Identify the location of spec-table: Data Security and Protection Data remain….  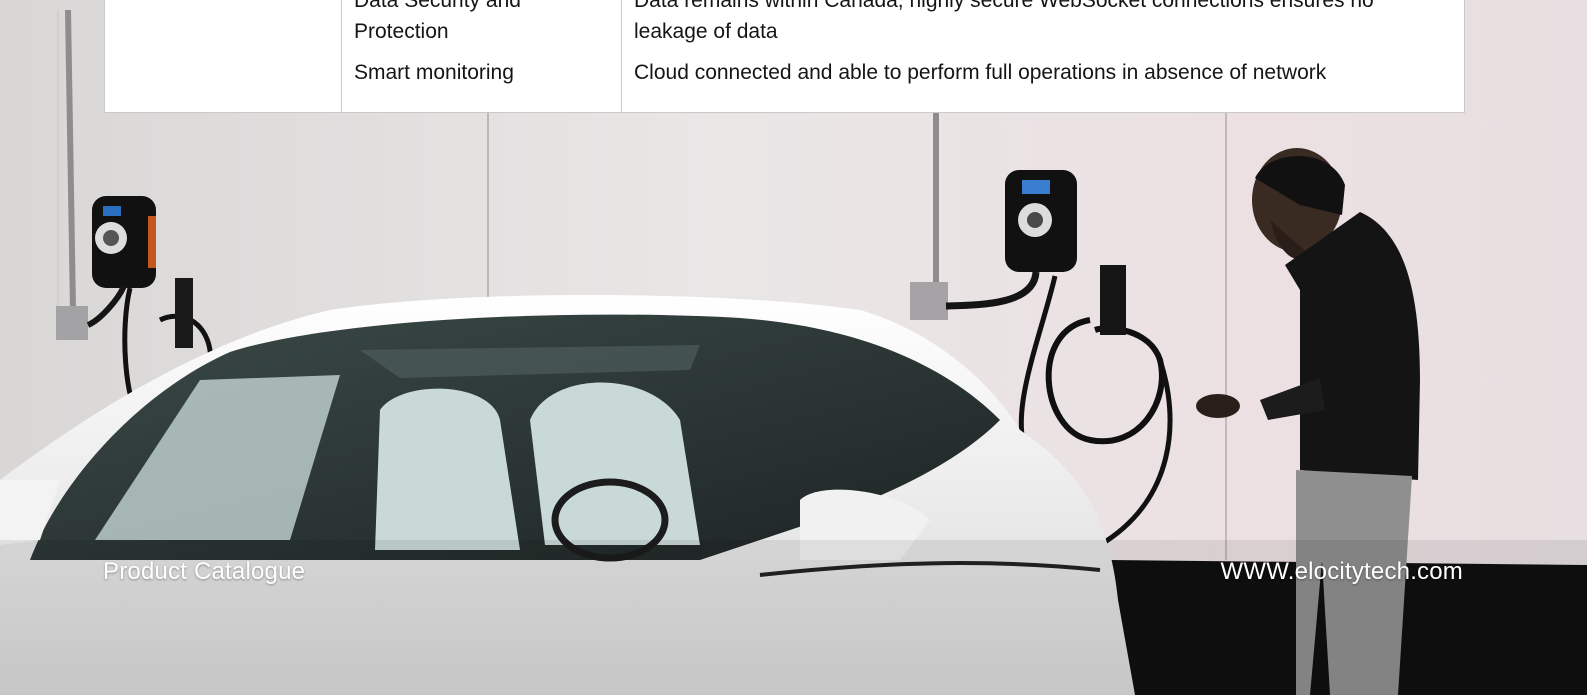
(784, 56).